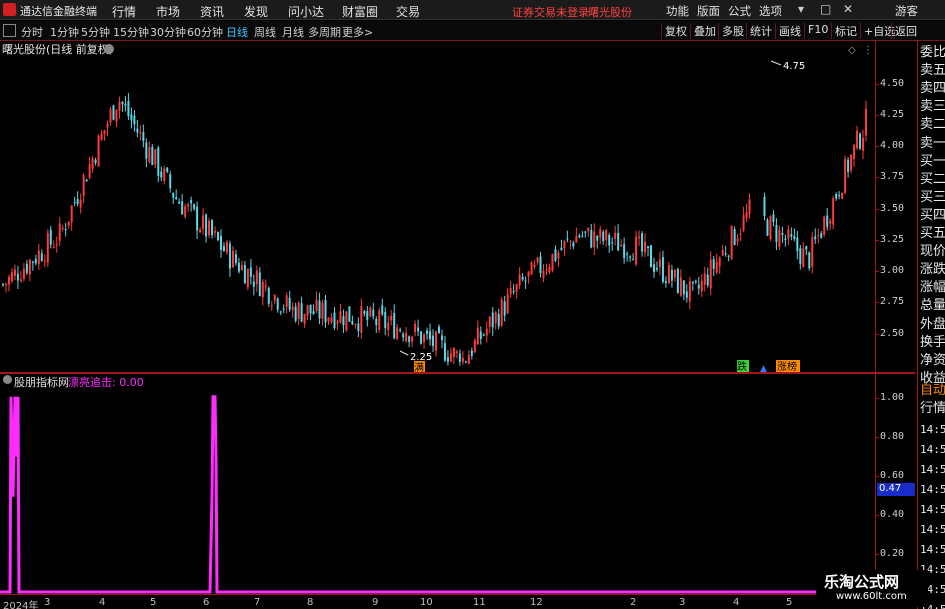 The width and height of the screenshot is (945, 609). Describe the element at coordinates (168, 32) in the screenshot. I see `period-tab: 30分钟` at that location.